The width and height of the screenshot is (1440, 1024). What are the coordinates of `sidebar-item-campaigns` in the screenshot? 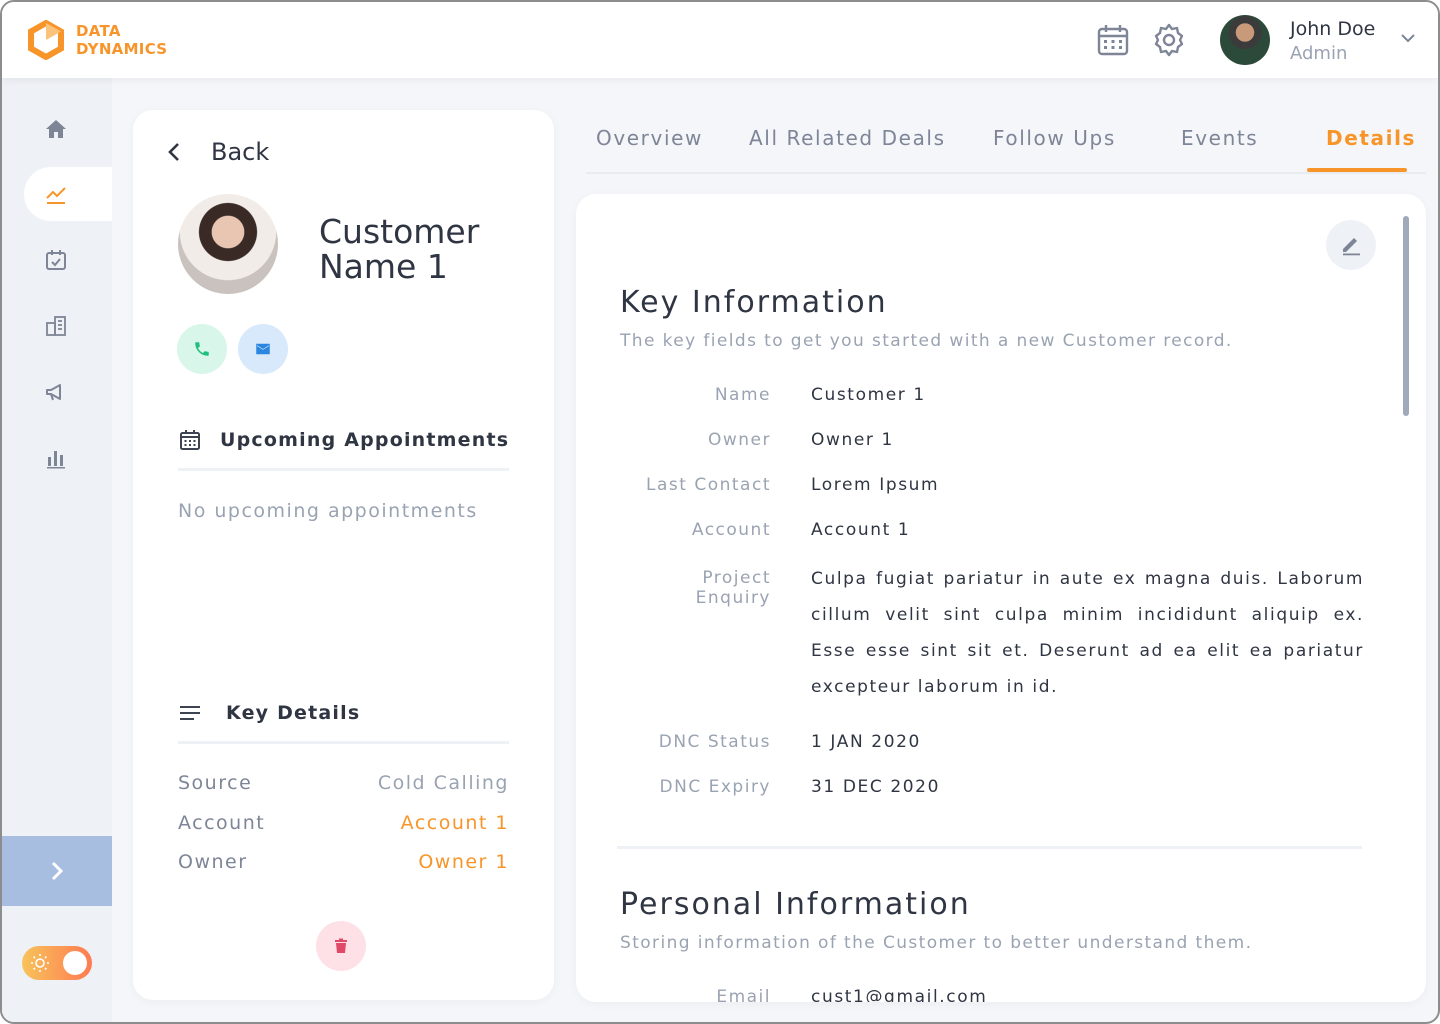 It's located at (68, 392).